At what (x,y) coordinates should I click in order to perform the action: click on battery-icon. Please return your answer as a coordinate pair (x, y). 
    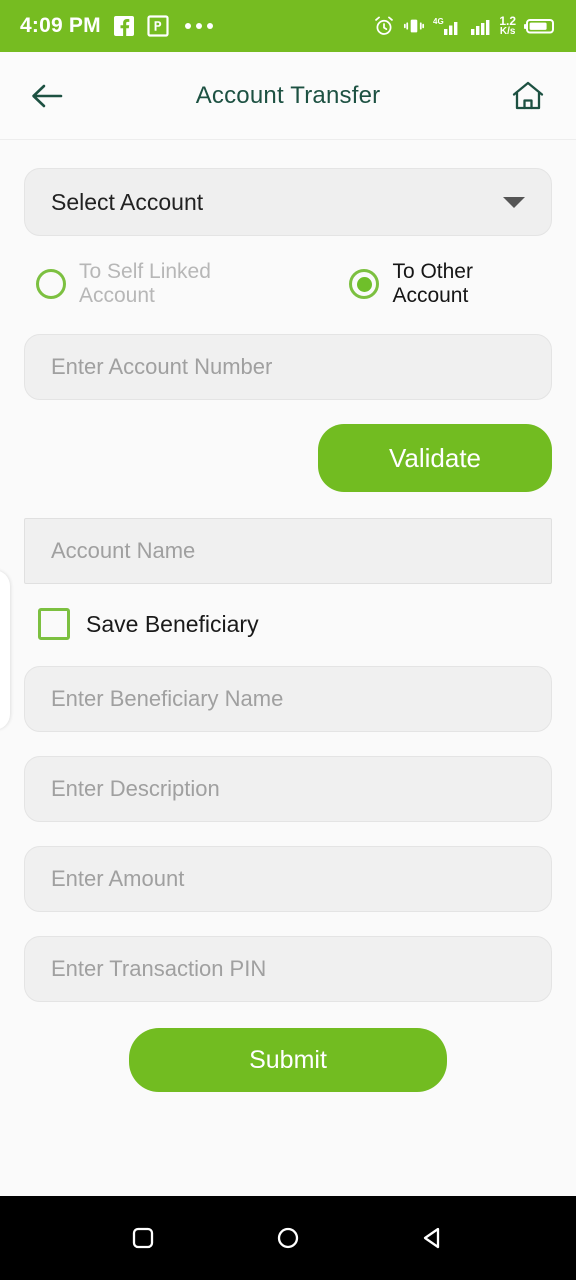
    Looking at the image, I should click on (539, 26).